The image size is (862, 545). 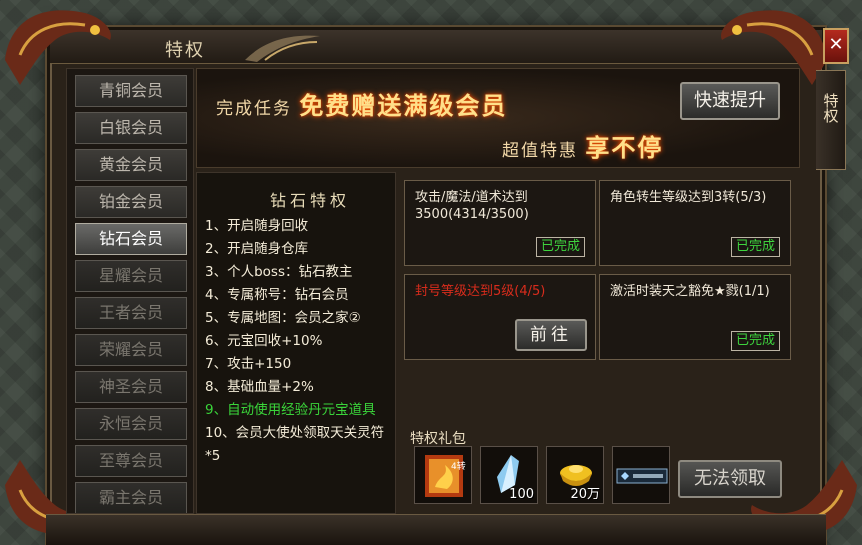 What do you see at coordinates (185, 50) in the screenshot?
I see `window-title: 特权` at bounding box center [185, 50].